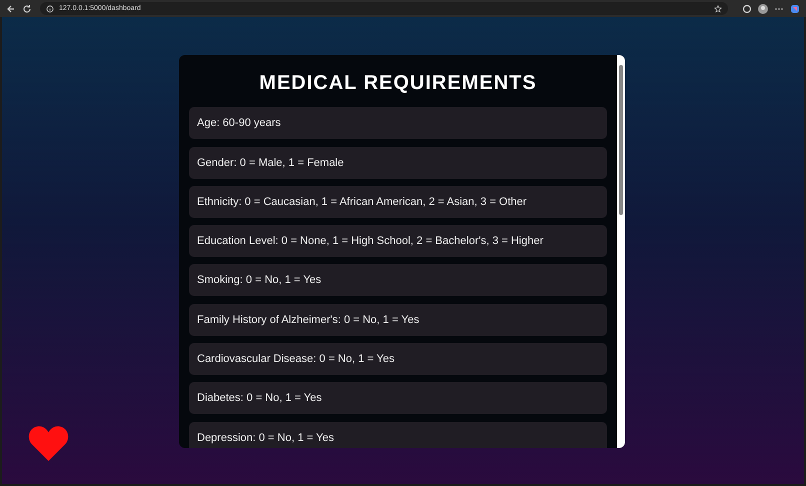 The width and height of the screenshot is (806, 486). I want to click on avatar-icon, so click(763, 9).